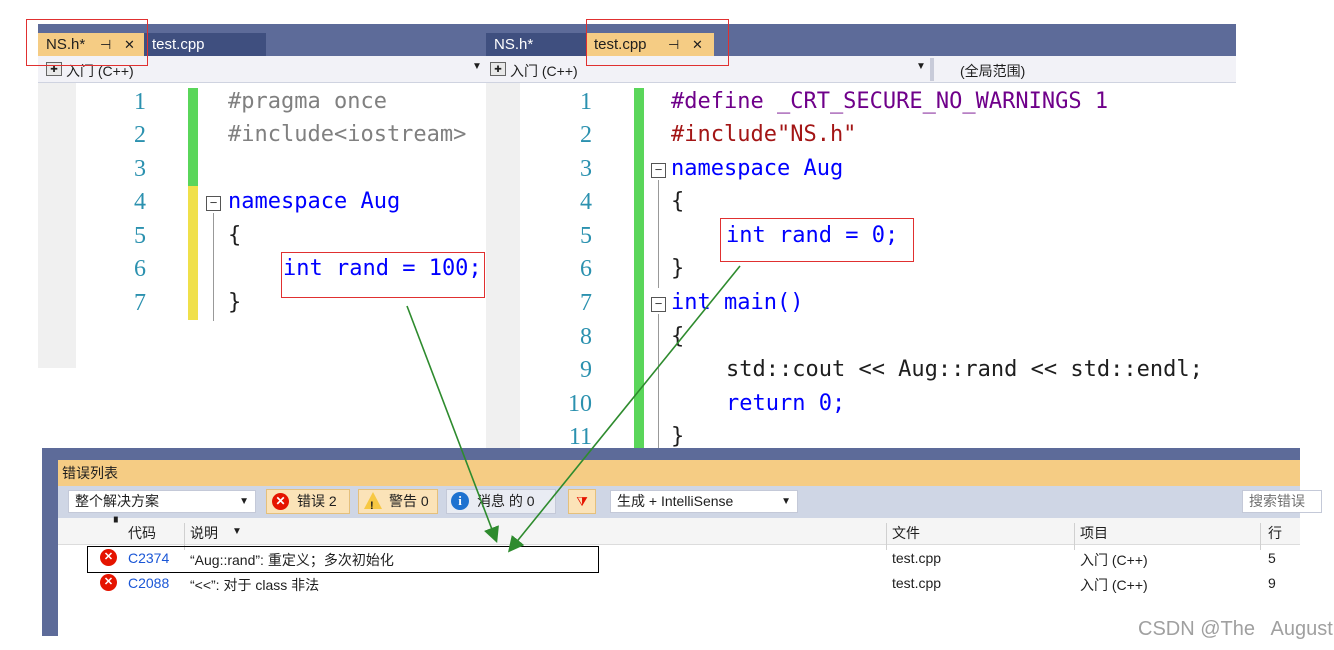 This screenshot has height=650, width=1334. I want to click on arrow-left, so click(452, 424).